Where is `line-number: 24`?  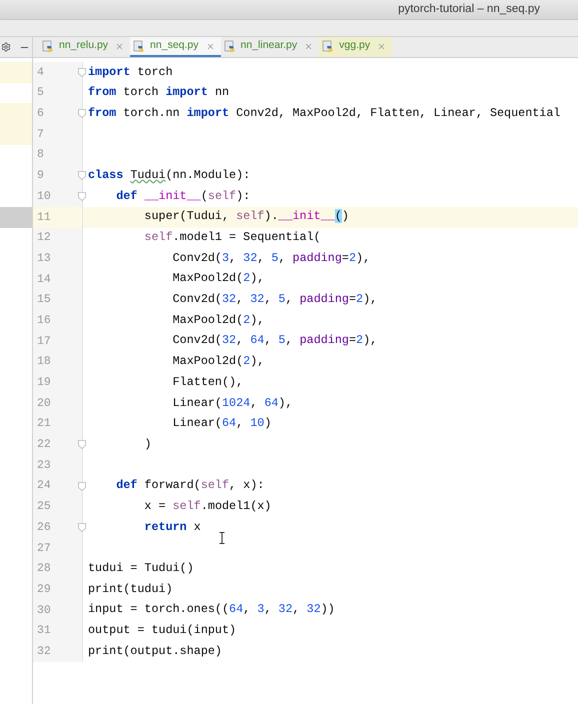 line-number: 24 is located at coordinates (44, 486).